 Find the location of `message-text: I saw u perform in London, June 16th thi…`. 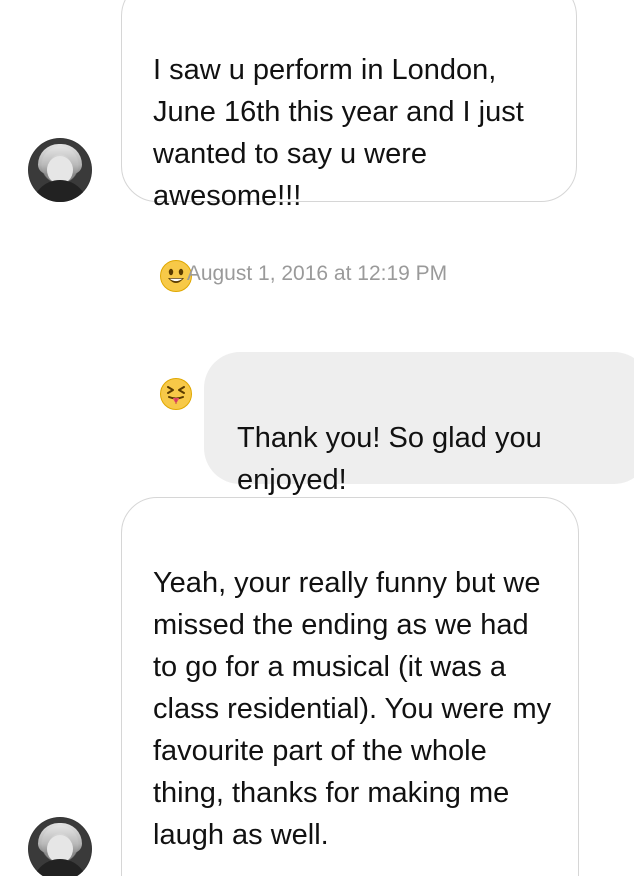

message-text: I saw u perform in London, June 16th thi… is located at coordinates (338, 133).